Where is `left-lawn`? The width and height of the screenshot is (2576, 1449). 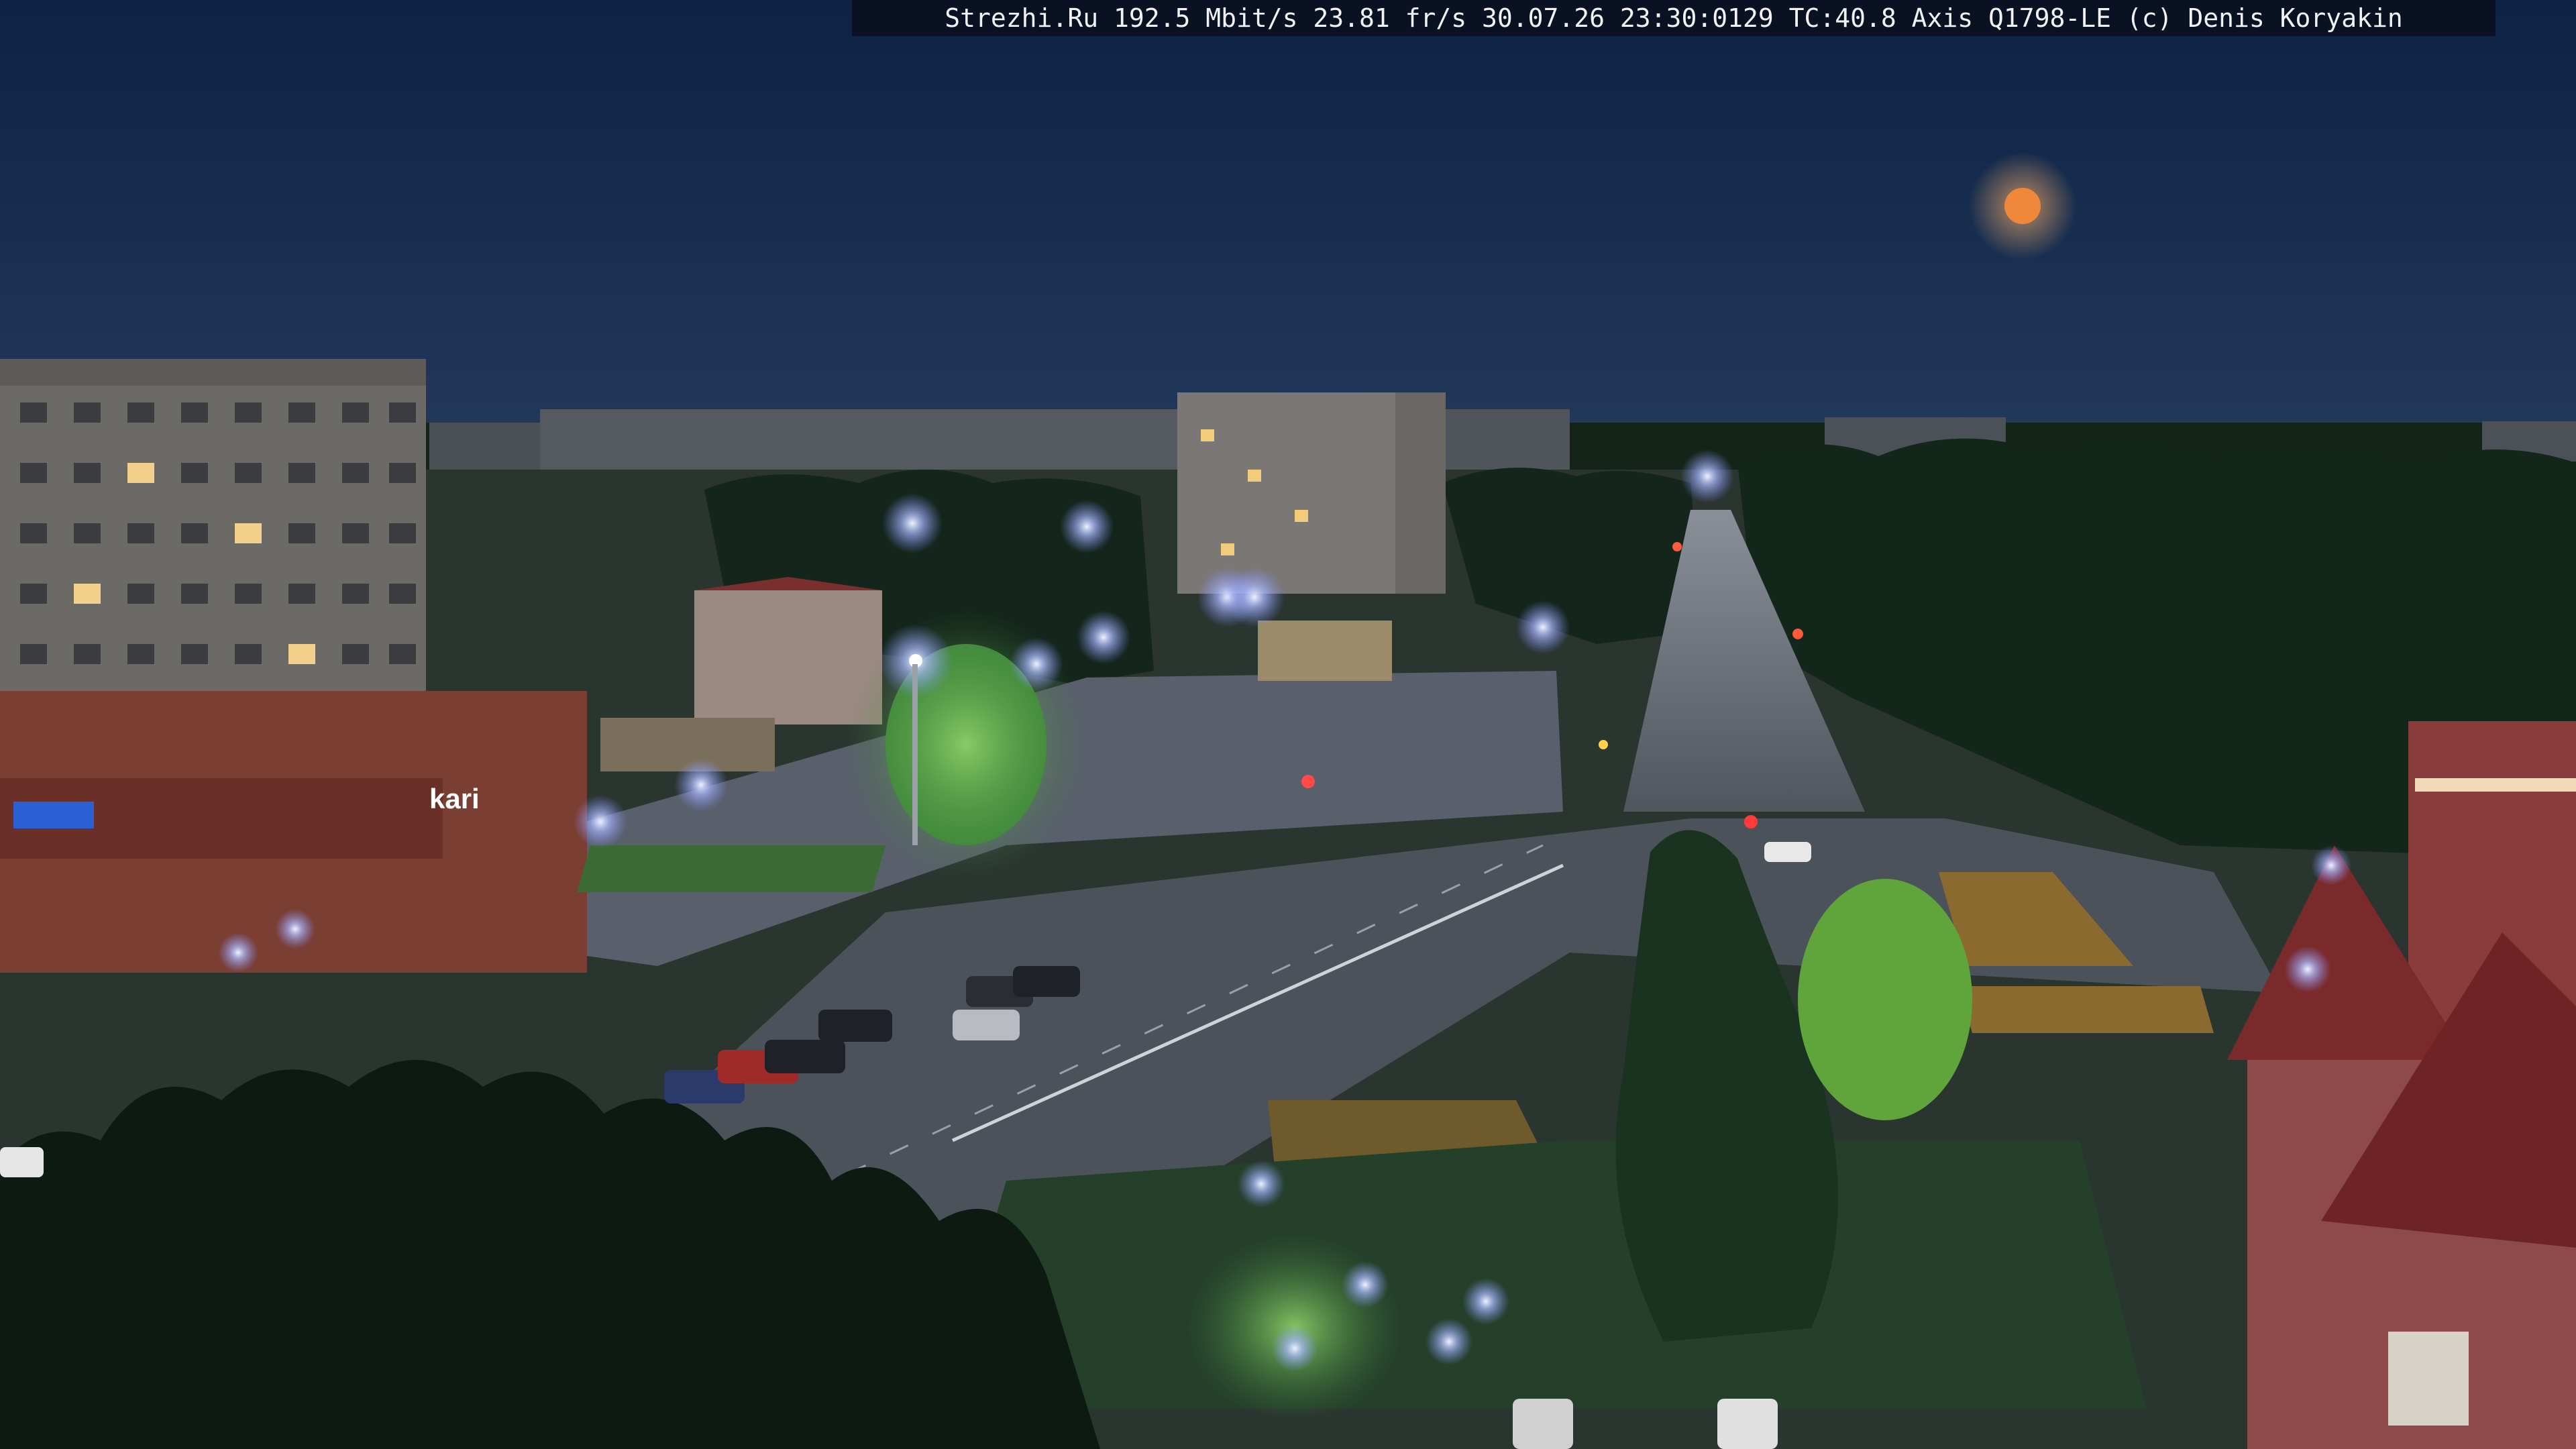 left-lawn is located at coordinates (731, 868).